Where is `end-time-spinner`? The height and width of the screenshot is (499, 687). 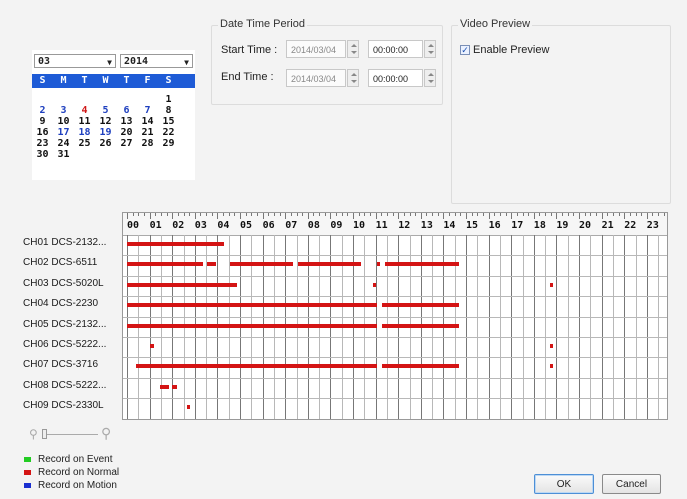 end-time-spinner is located at coordinates (430, 78).